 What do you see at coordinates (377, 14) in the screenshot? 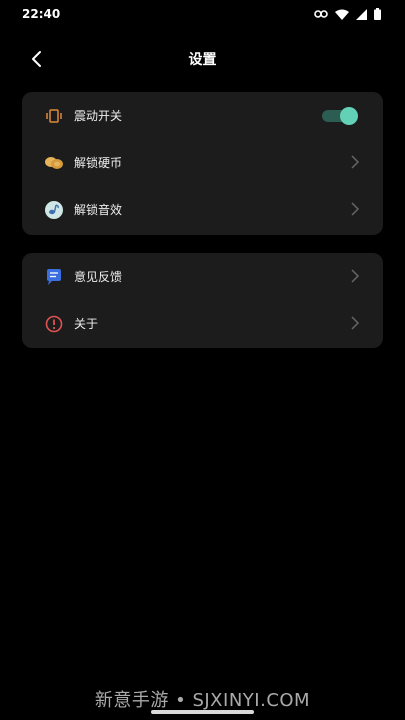
I see `battery-icon` at bounding box center [377, 14].